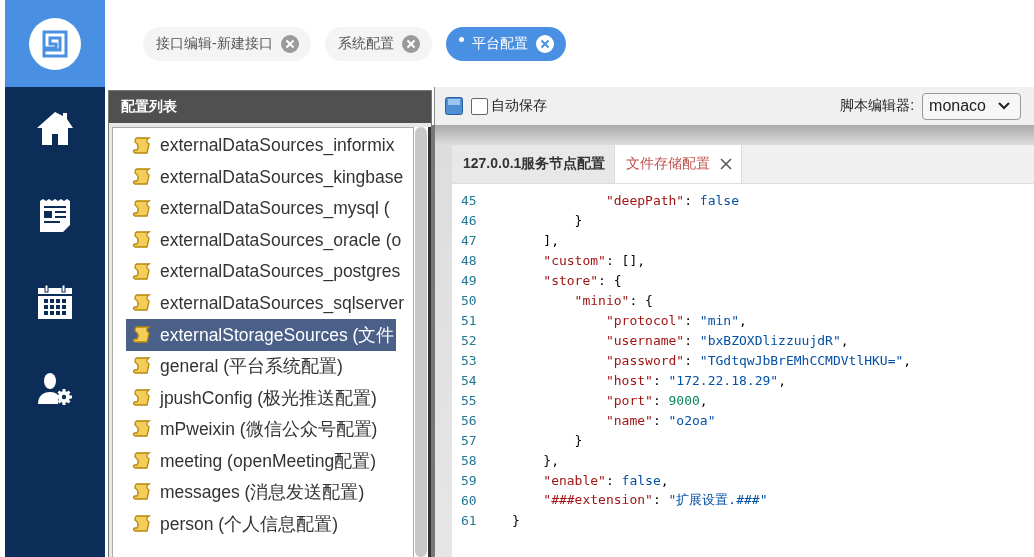  I want to click on line-number: 46, so click(469, 220).